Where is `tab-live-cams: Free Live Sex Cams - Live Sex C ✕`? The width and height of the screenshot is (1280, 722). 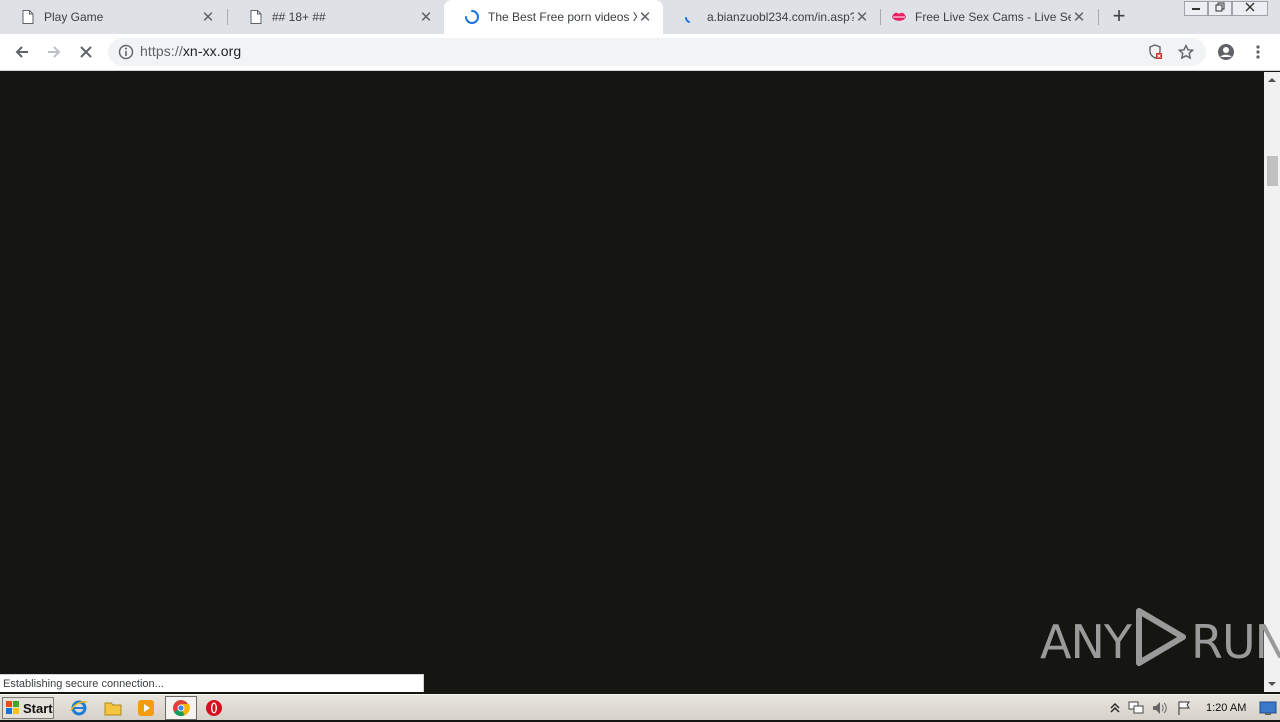
tab-live-cams: Free Live Sex Cams - Live Sex C ✕ is located at coordinates (989, 17).